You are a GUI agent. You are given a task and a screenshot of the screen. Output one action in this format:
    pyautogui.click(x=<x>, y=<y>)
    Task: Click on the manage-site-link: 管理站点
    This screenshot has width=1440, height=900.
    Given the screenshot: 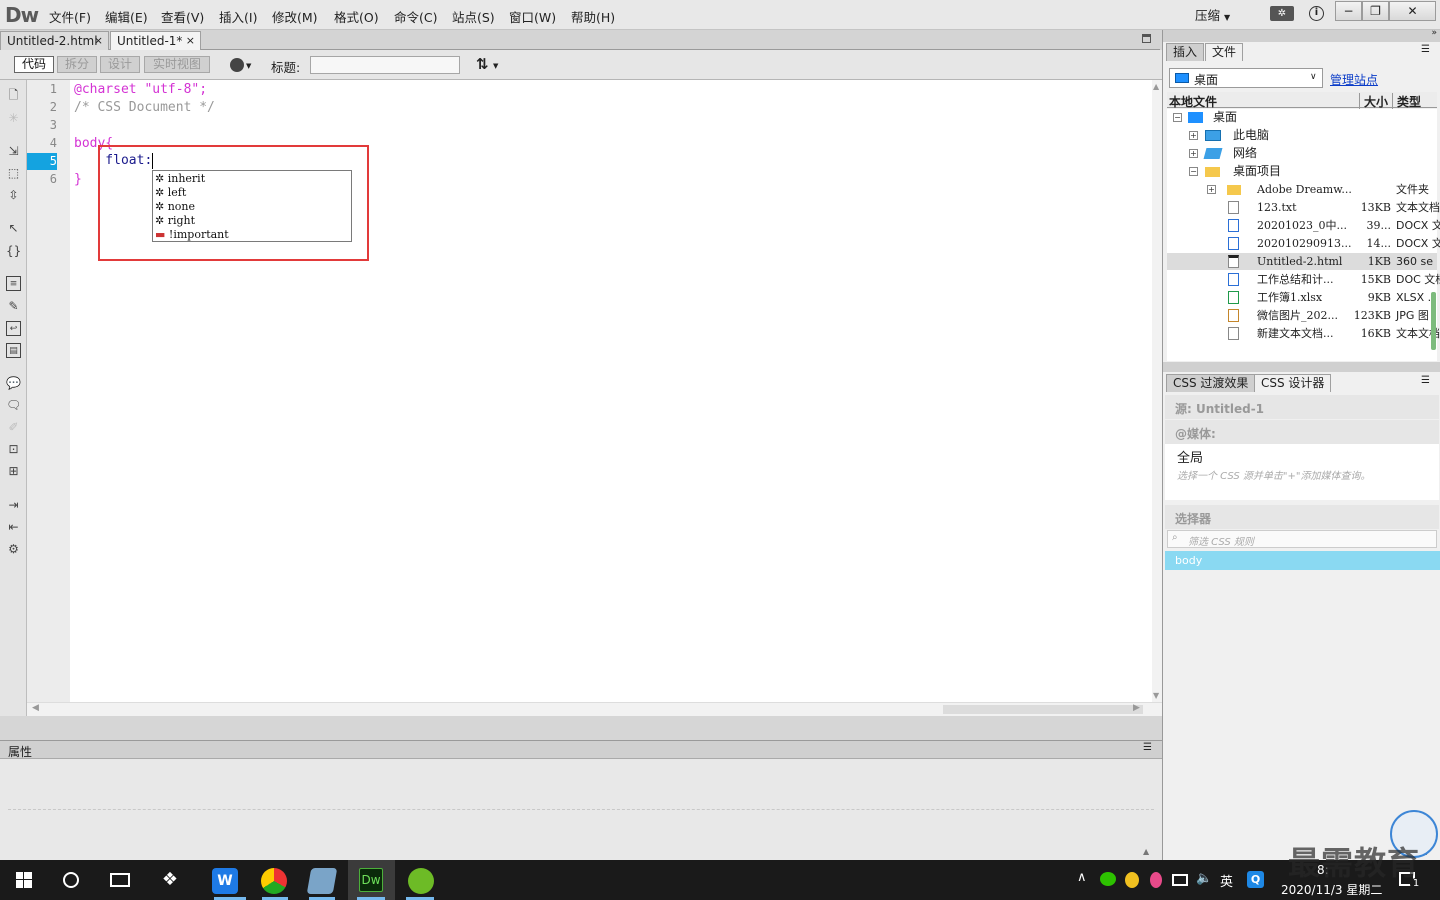 What is the action you would take?
    pyautogui.click(x=1354, y=79)
    